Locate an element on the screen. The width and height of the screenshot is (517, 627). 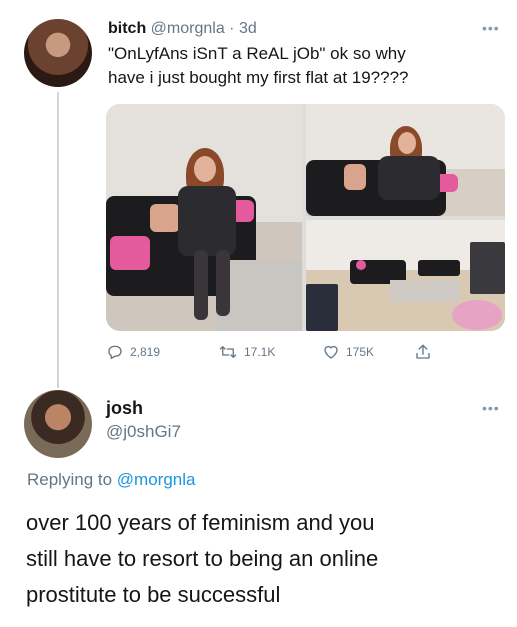
tweet-text-line: "OnLyfAns iSnT a ReAL jOb" ok so why is located at coordinates (257, 53).